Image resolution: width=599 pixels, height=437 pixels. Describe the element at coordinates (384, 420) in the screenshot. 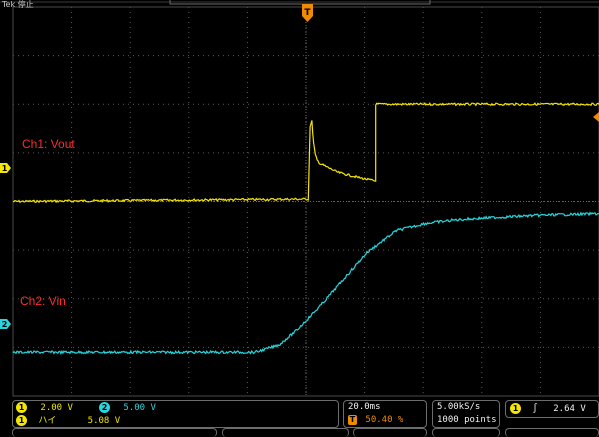

I see `trigger-position: 50.40 %` at that location.